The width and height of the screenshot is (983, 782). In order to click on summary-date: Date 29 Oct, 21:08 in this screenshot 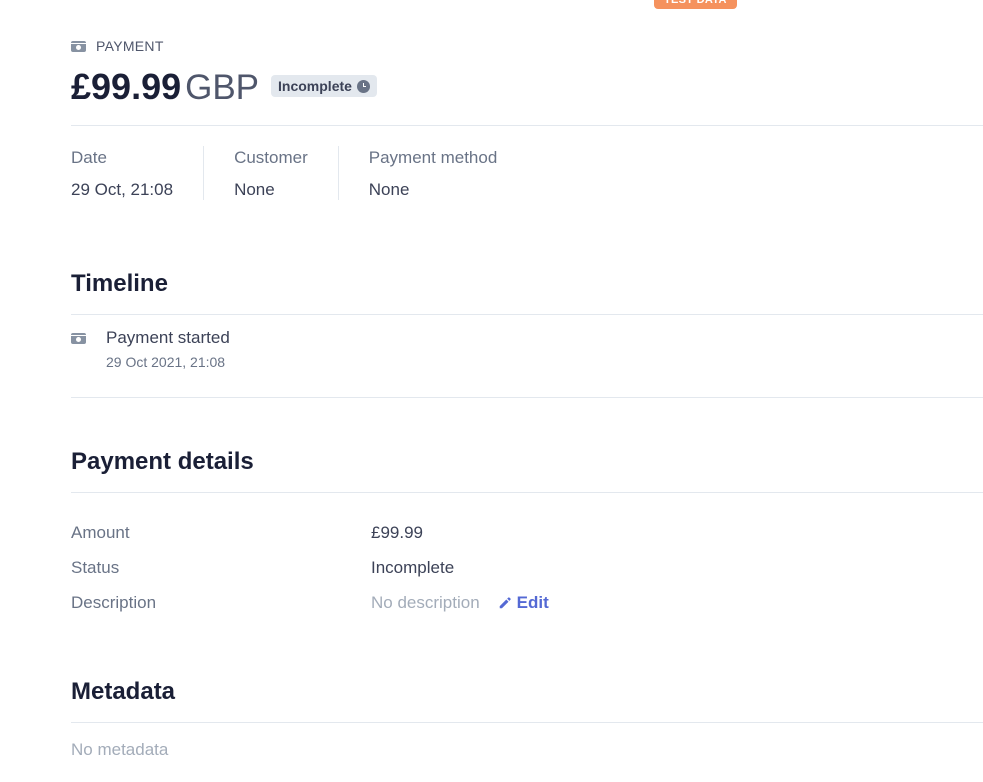, I will do `click(138, 173)`.